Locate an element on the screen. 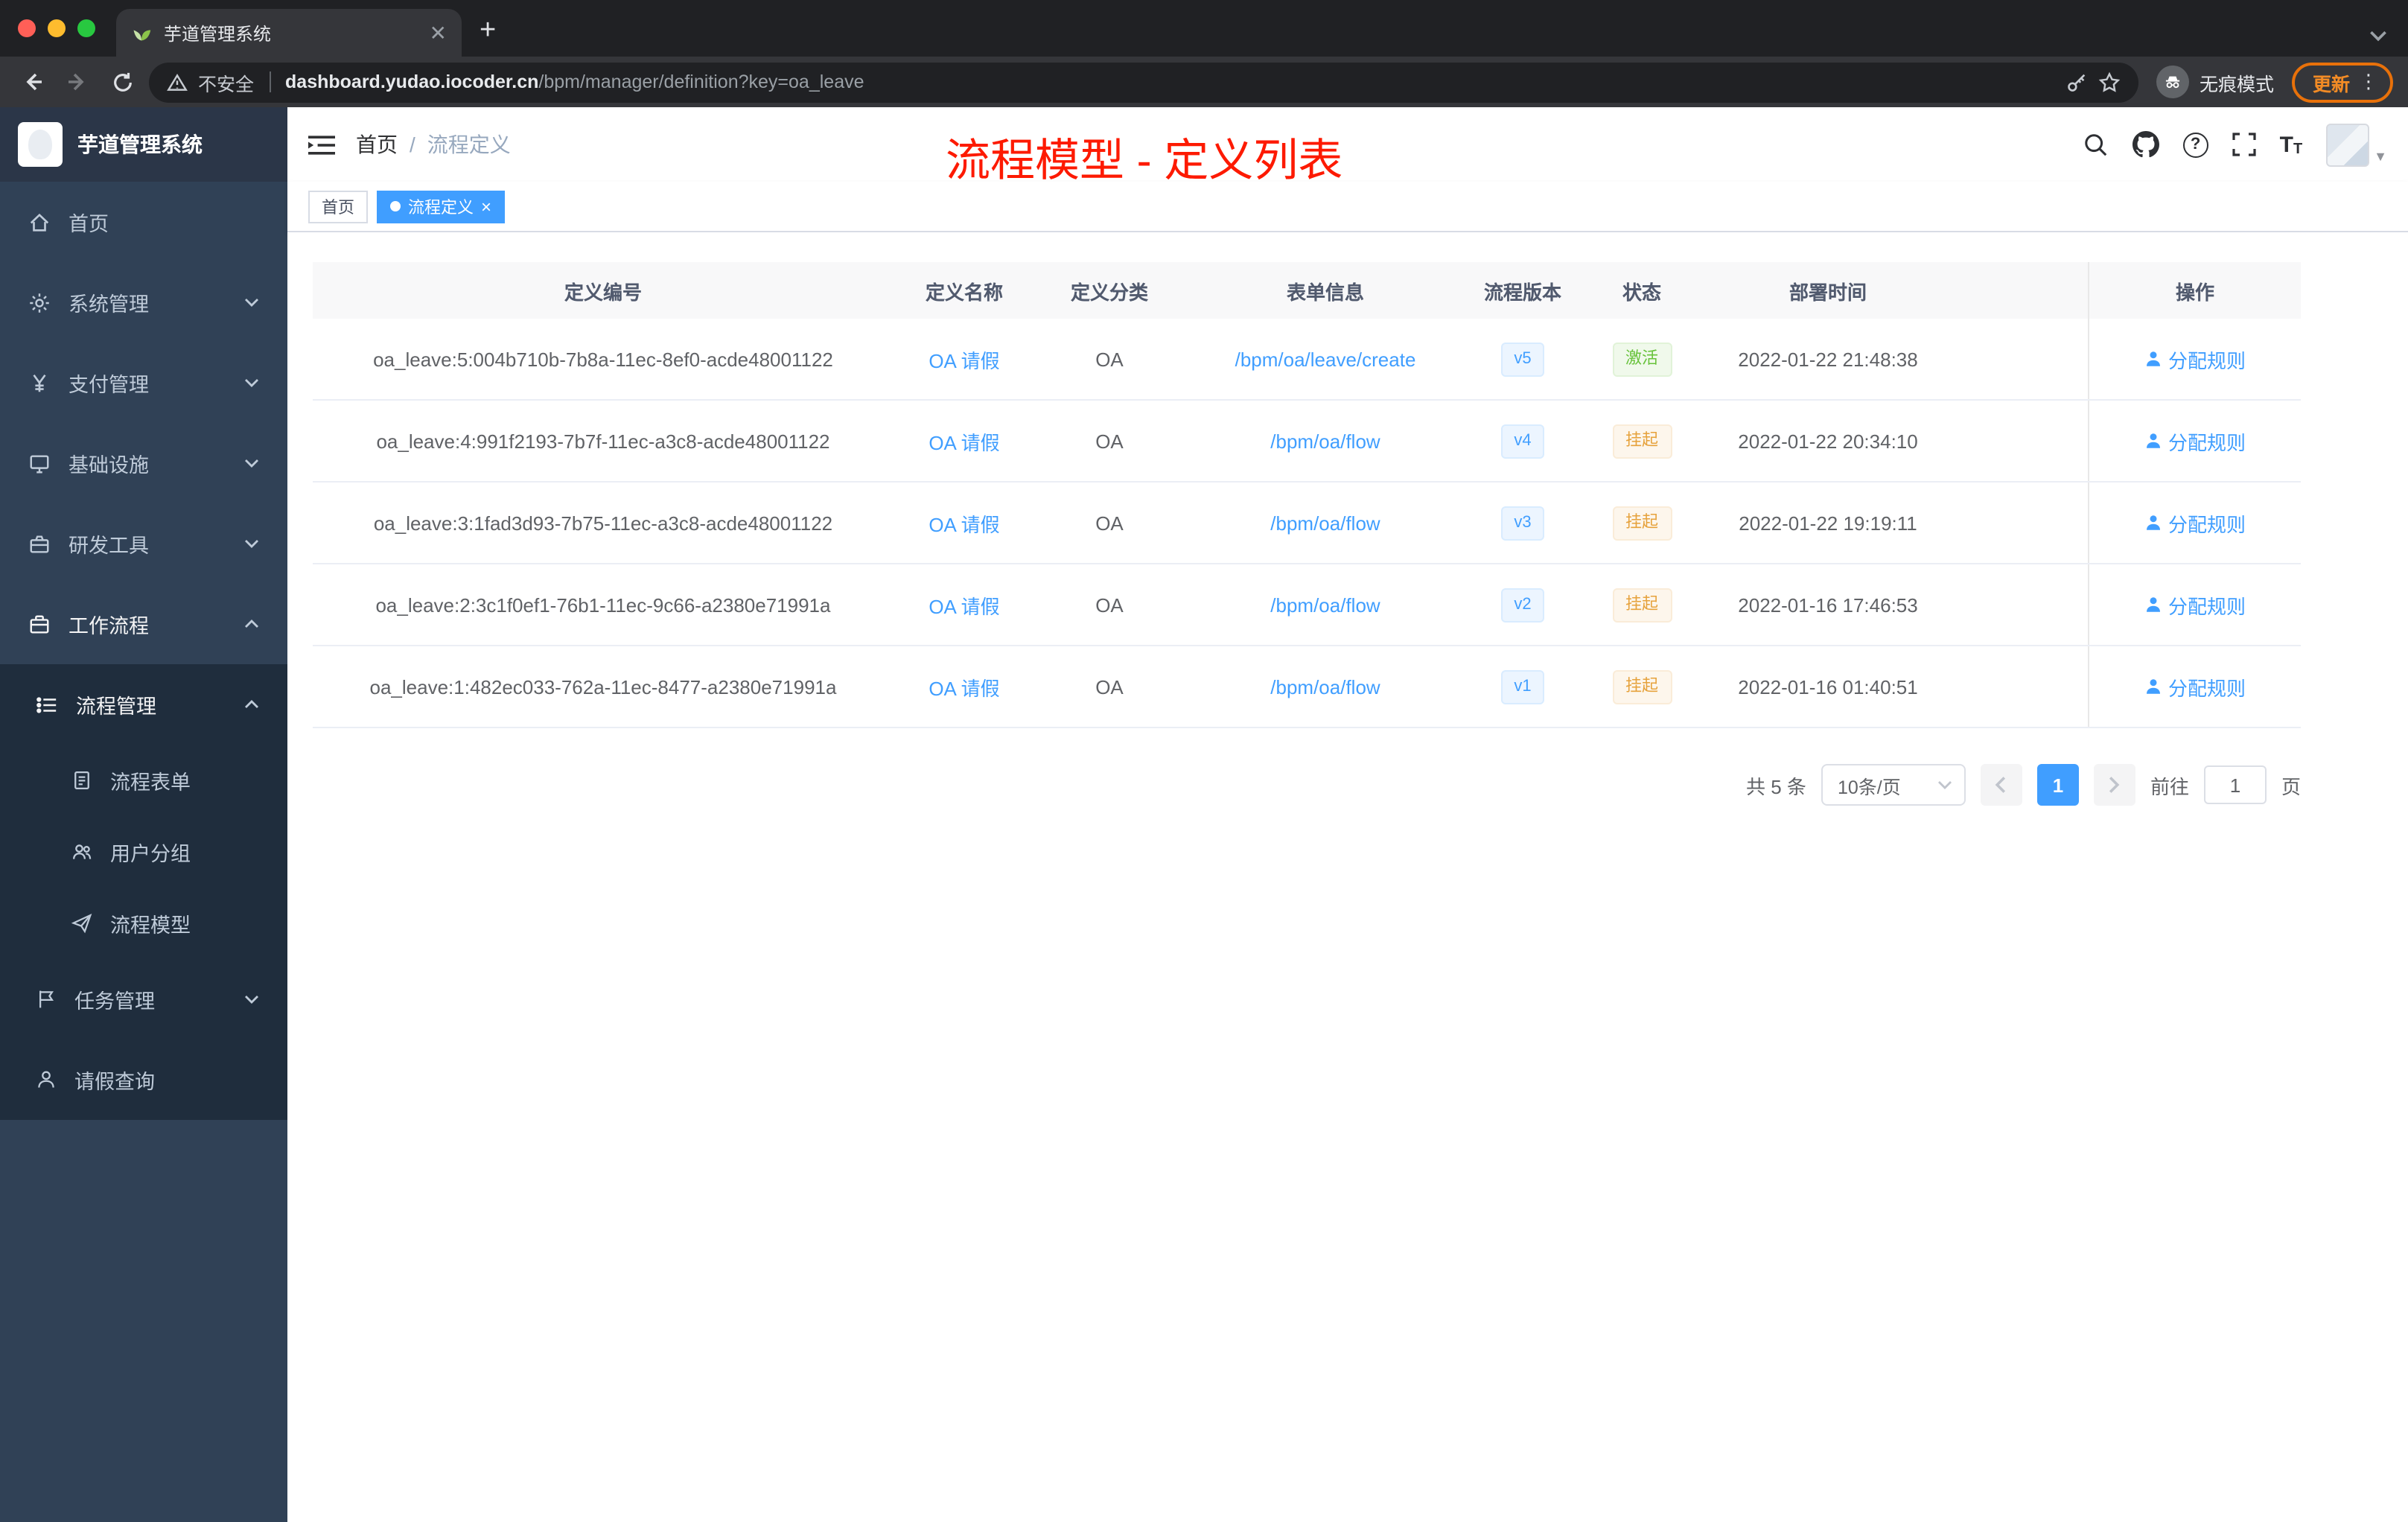  browser-menu-icon: ⋮ is located at coordinates (2368, 82).